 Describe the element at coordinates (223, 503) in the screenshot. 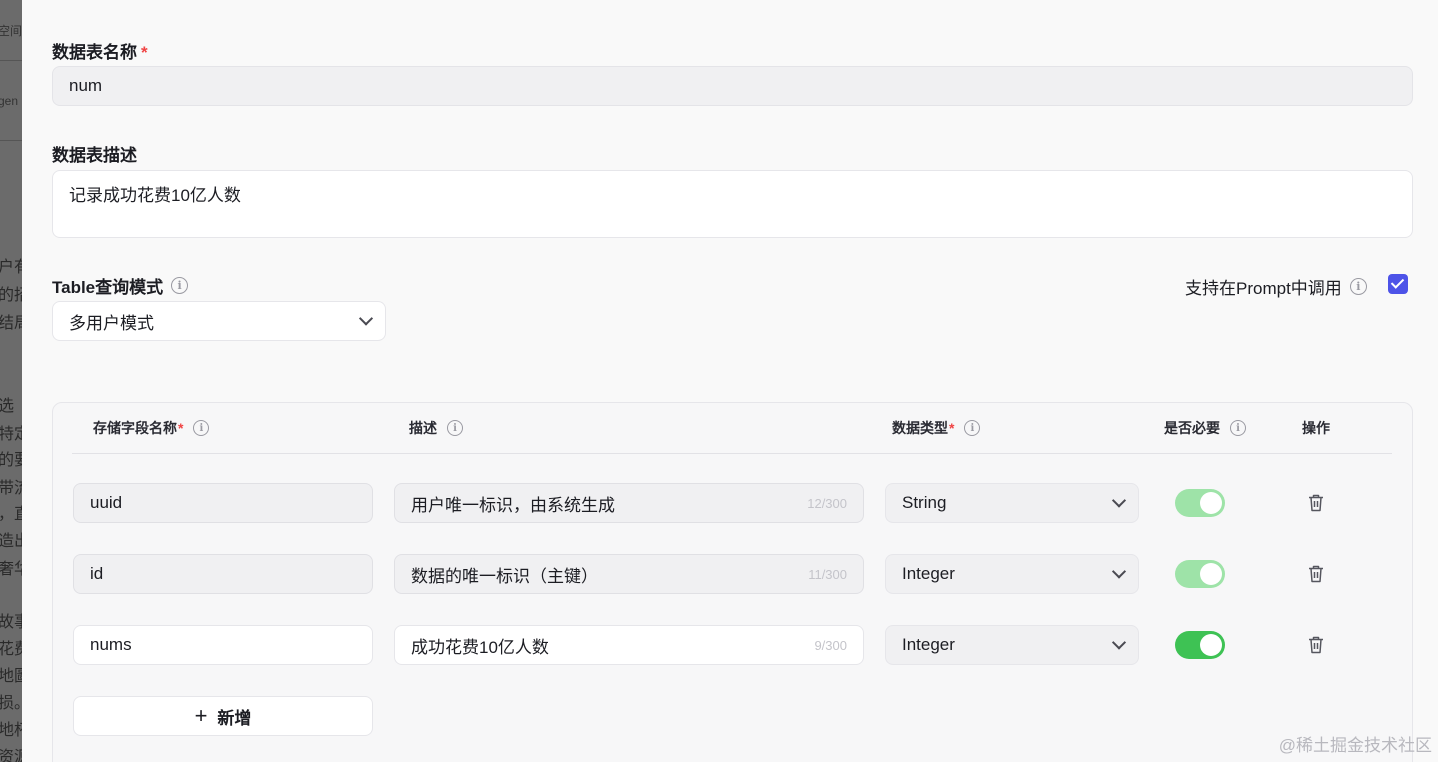

I see `field-name-input: uuid` at that location.